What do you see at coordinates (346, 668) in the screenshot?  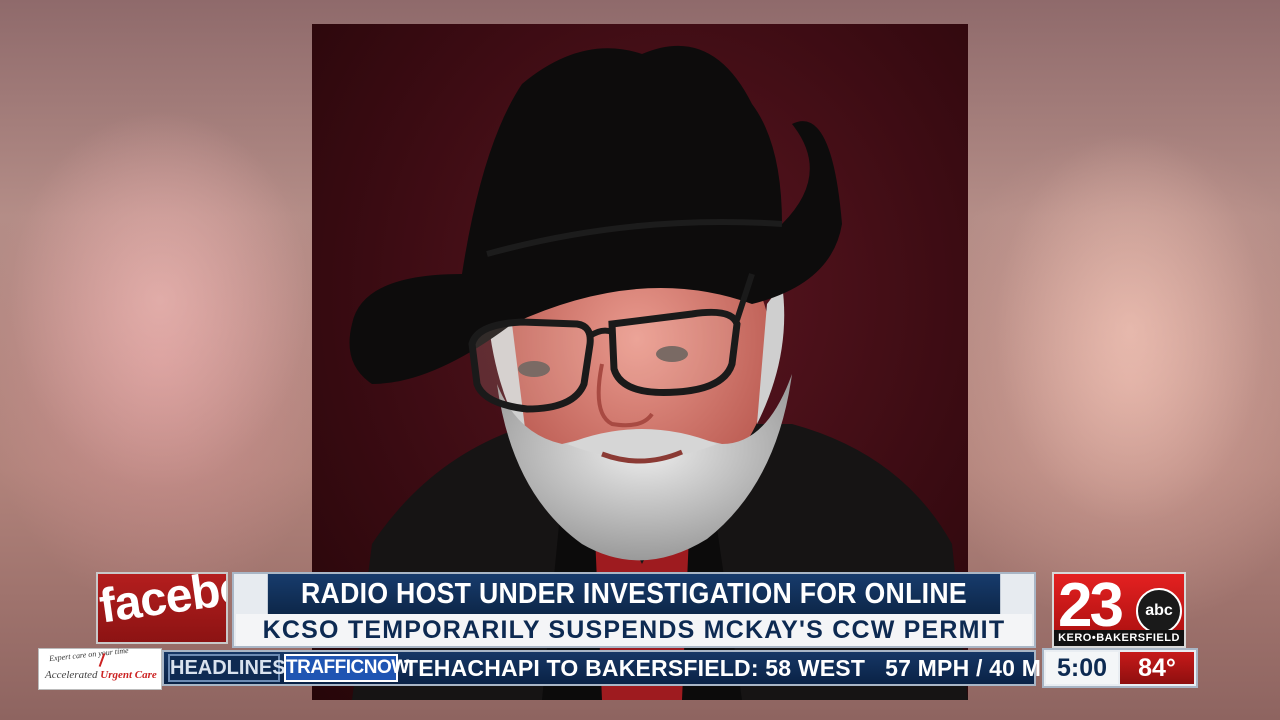 I see `ticker-segment-label: TRAFFICNOW` at bounding box center [346, 668].